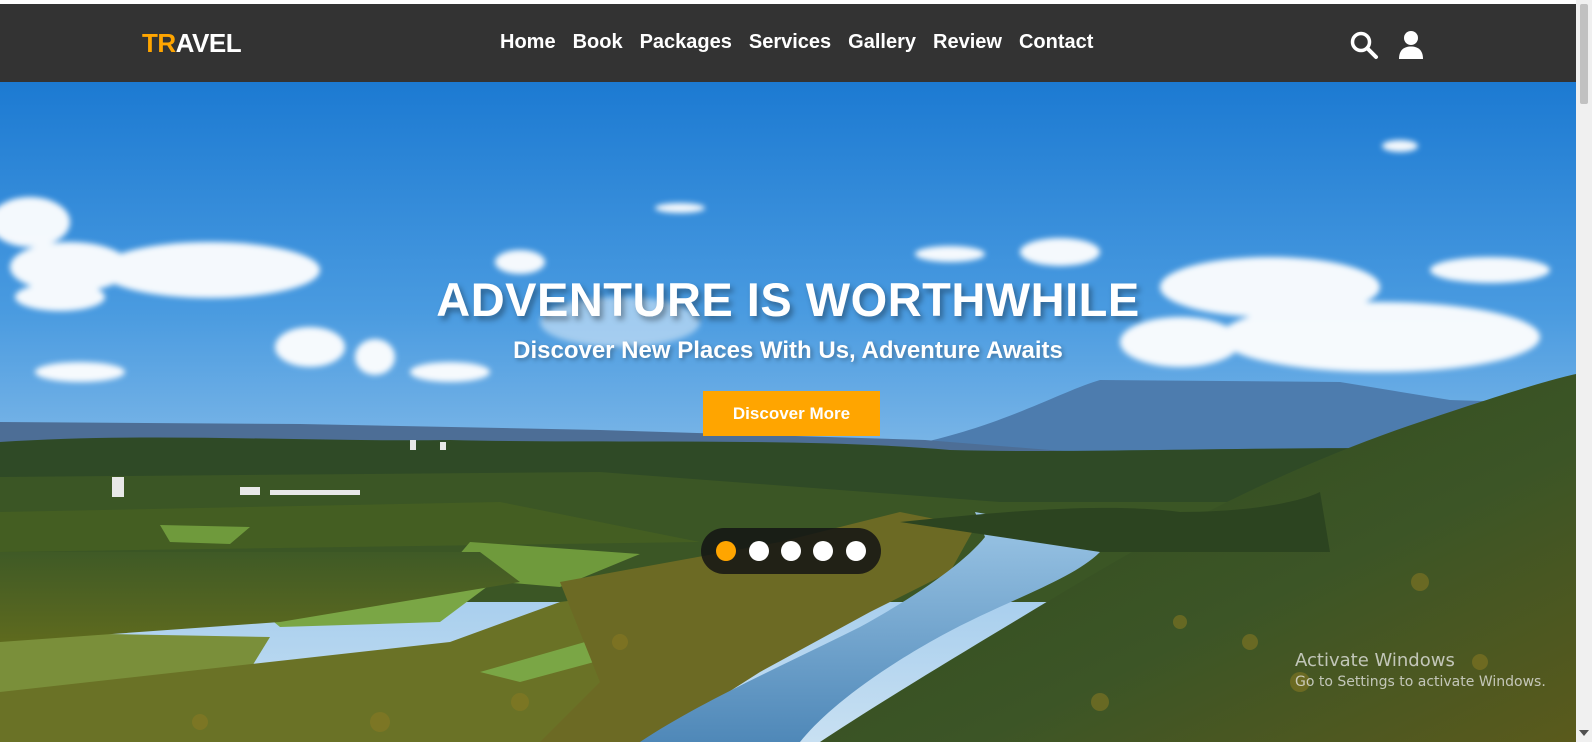 Image resolution: width=1592 pixels, height=742 pixels. I want to click on scrollbar-thumb, so click(1584, 54).